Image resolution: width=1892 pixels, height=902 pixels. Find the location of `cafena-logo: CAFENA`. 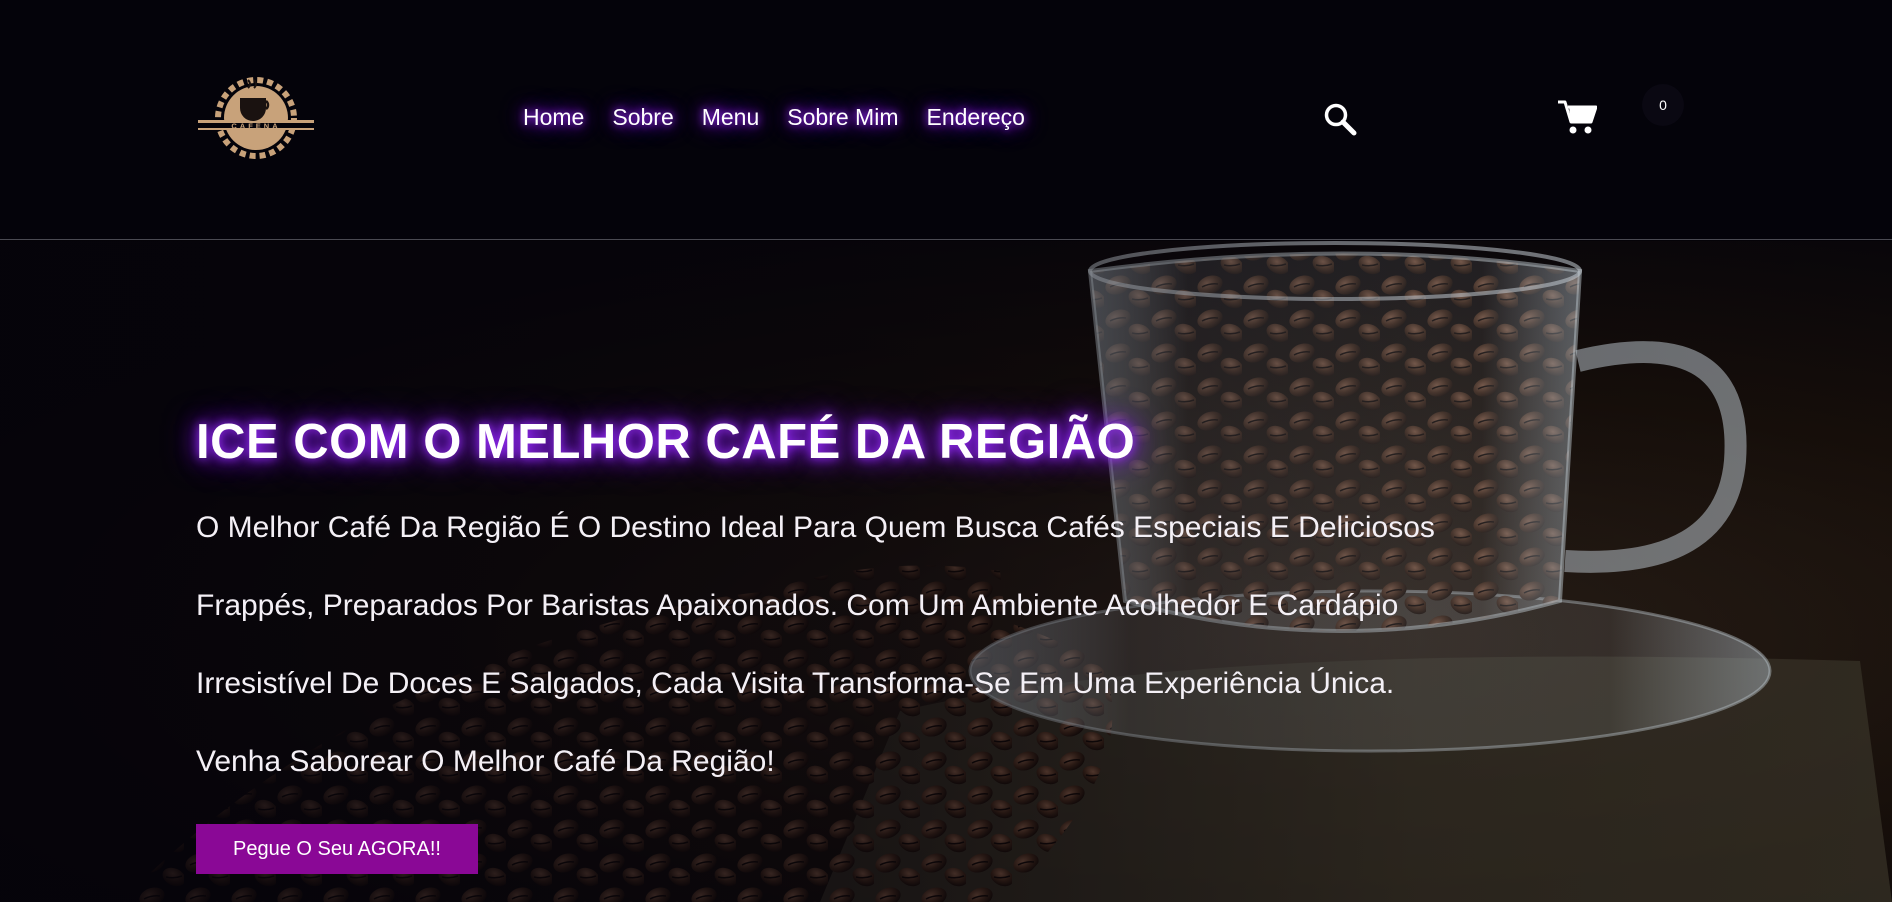

cafena-logo: CAFENA is located at coordinates (256, 118).